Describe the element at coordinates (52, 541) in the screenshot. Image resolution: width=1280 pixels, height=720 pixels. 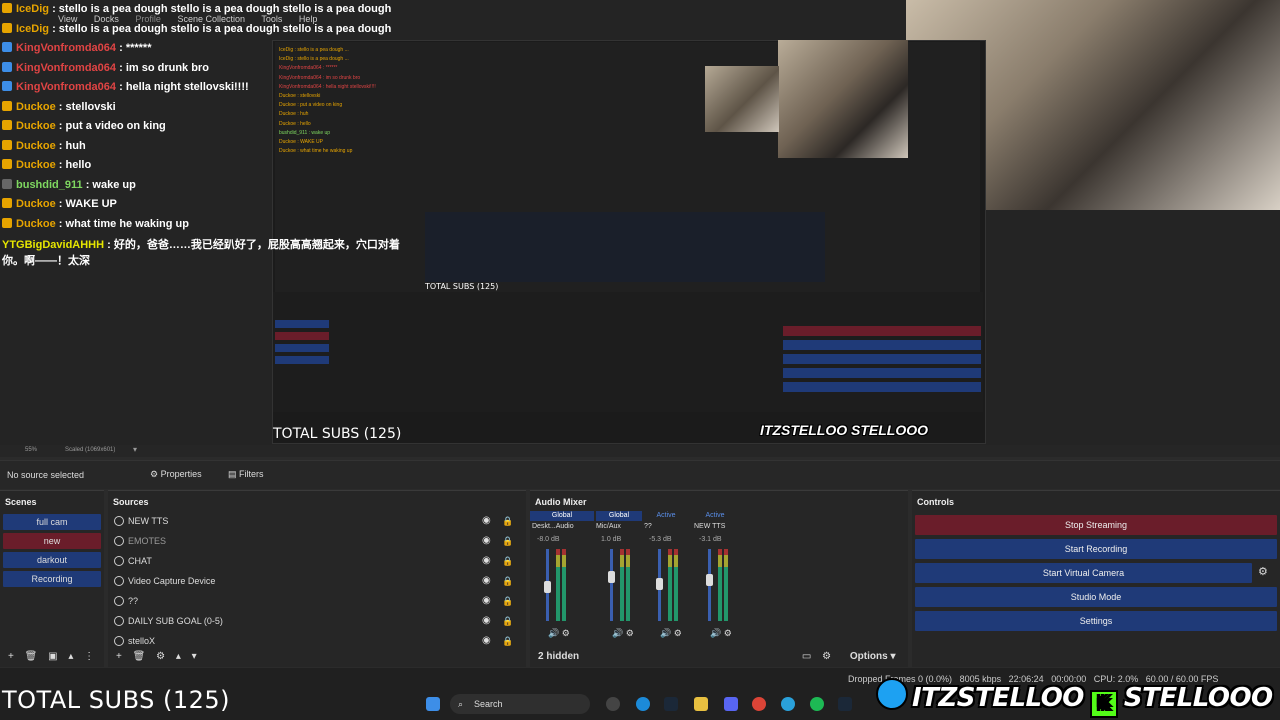
I see `scene-item: new` at that location.